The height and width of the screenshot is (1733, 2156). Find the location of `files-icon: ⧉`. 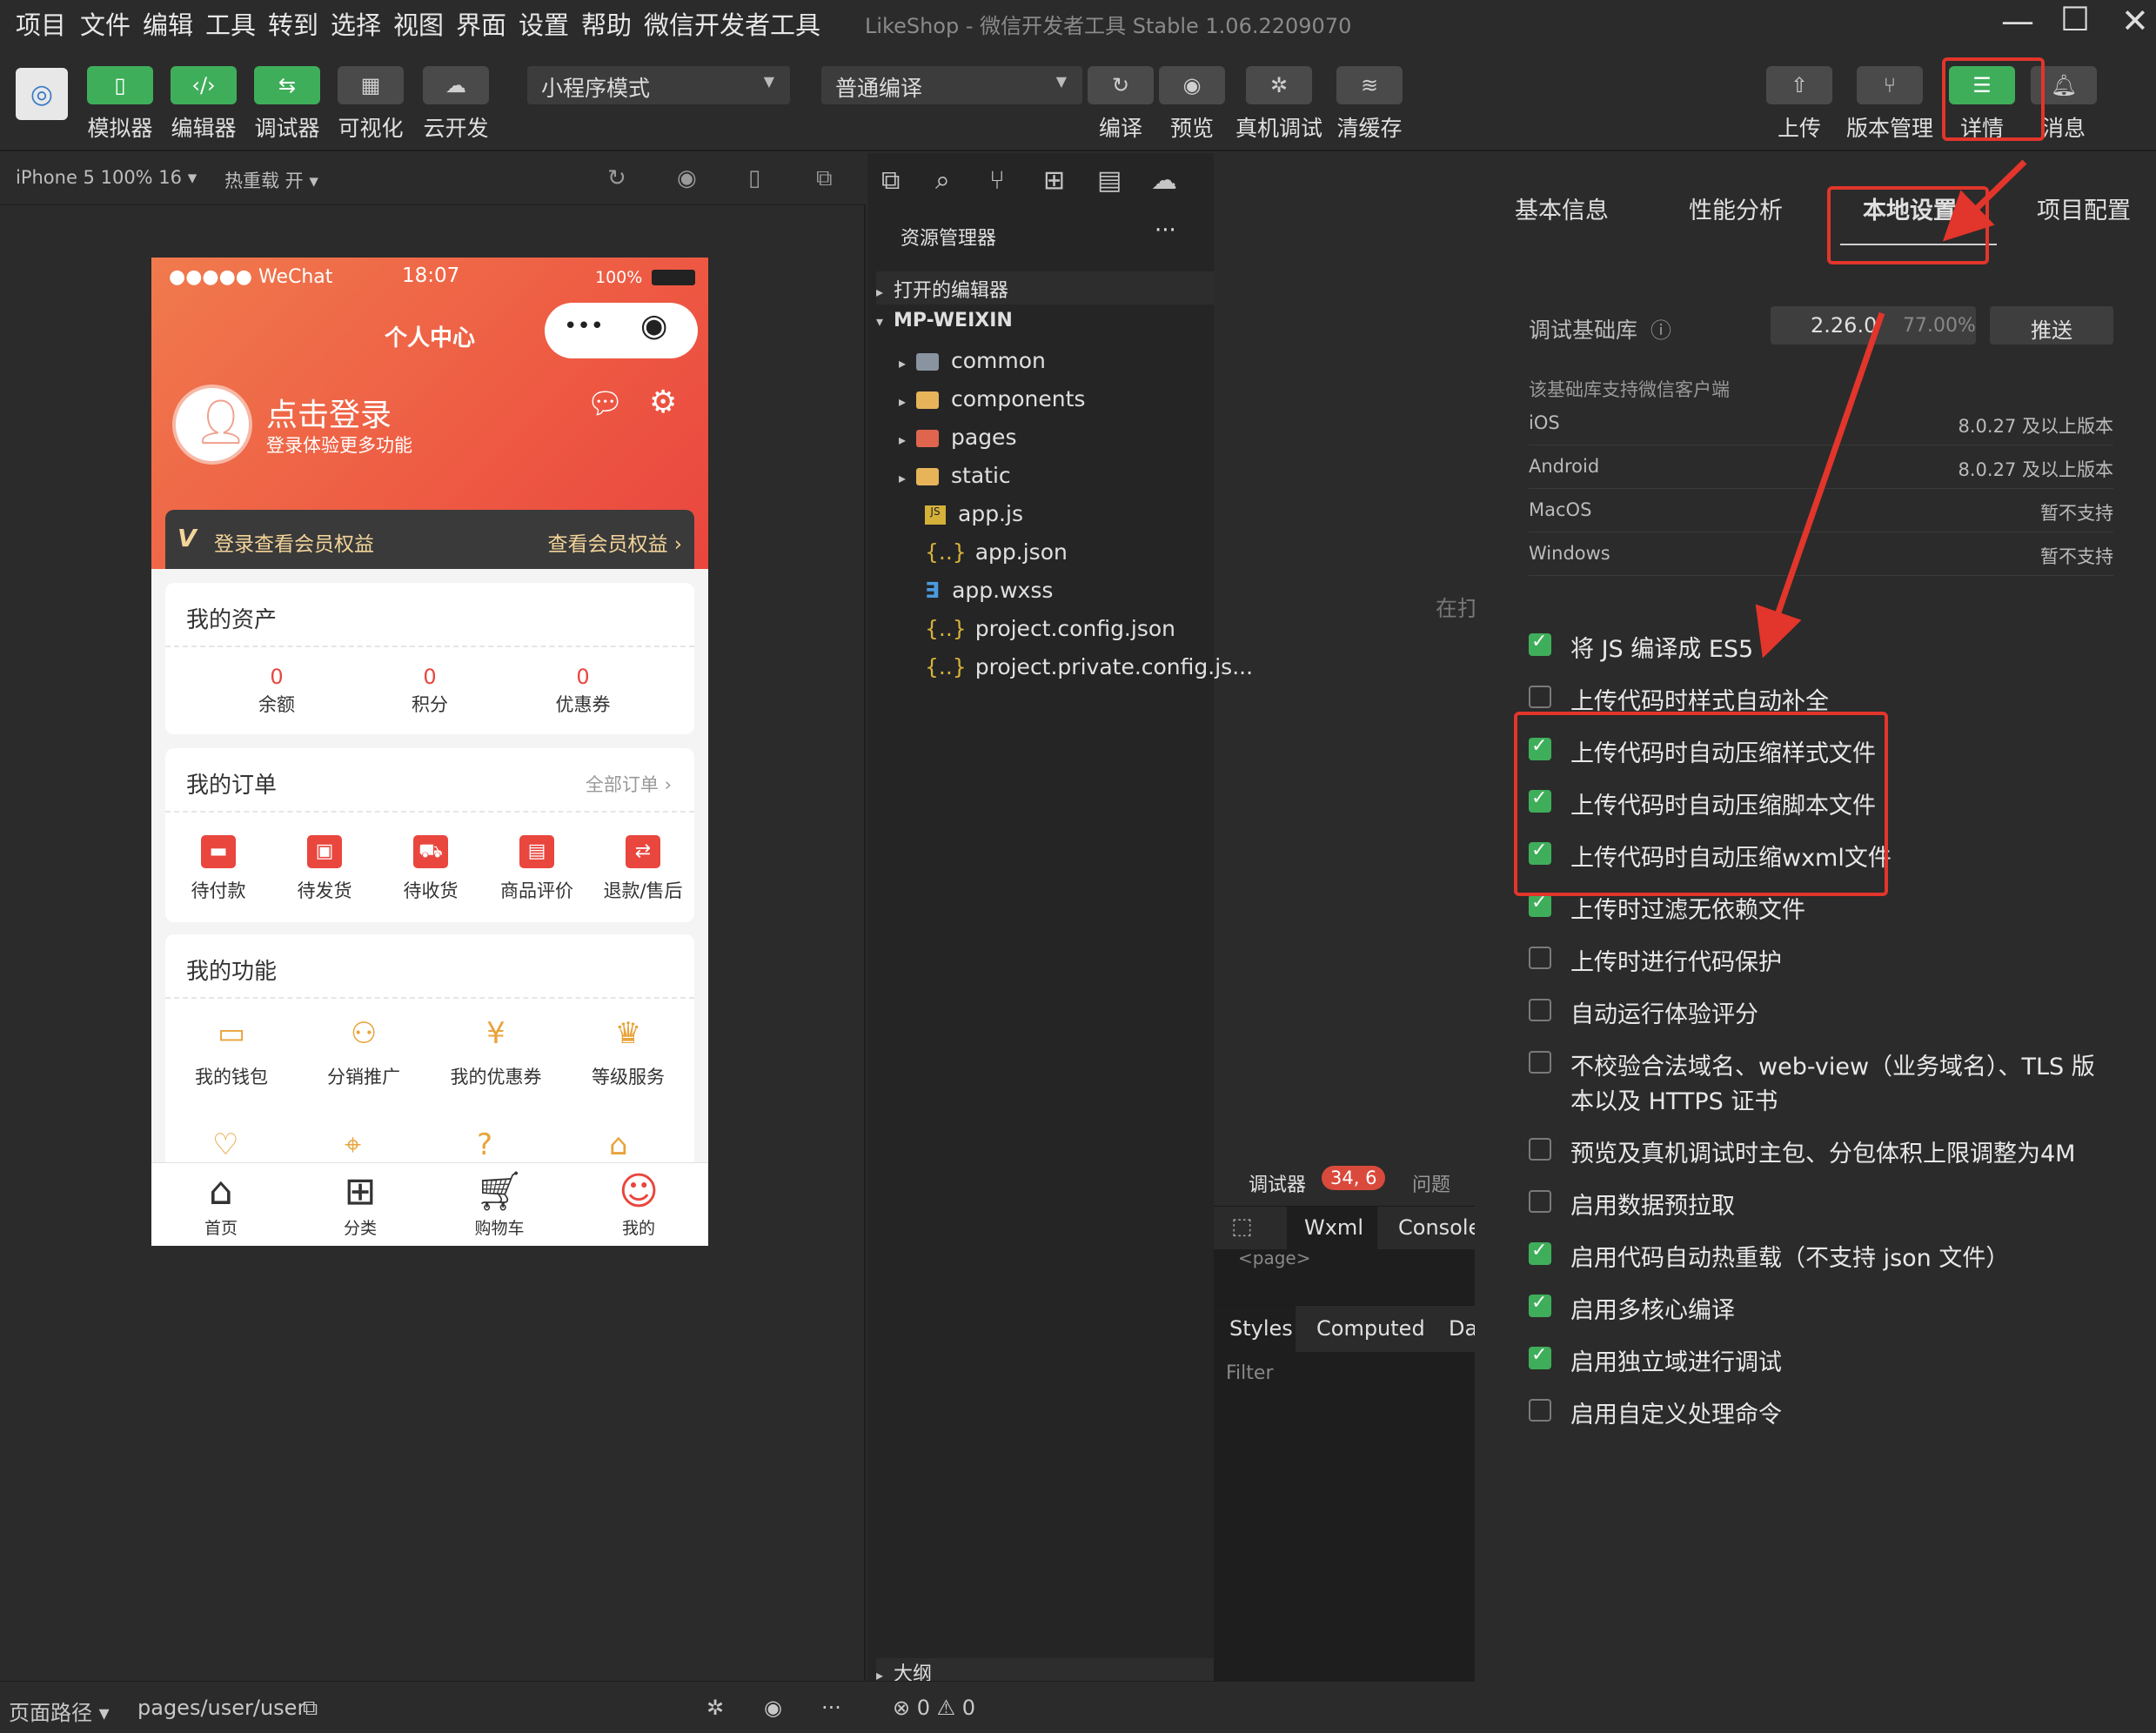

files-icon: ⧉ is located at coordinates (890, 180).